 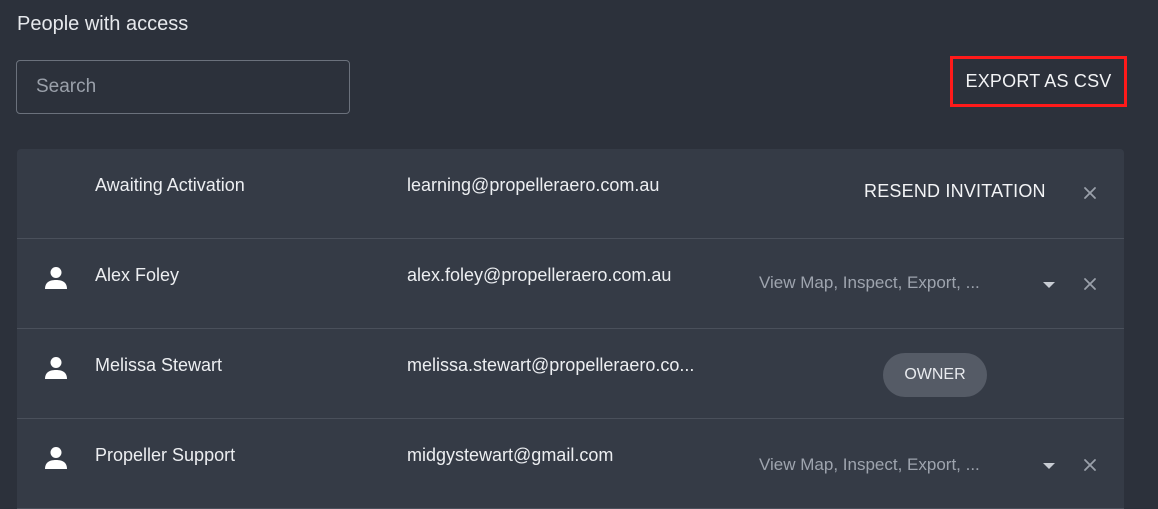 I want to click on user-name: Propeller Support, so click(x=165, y=455).